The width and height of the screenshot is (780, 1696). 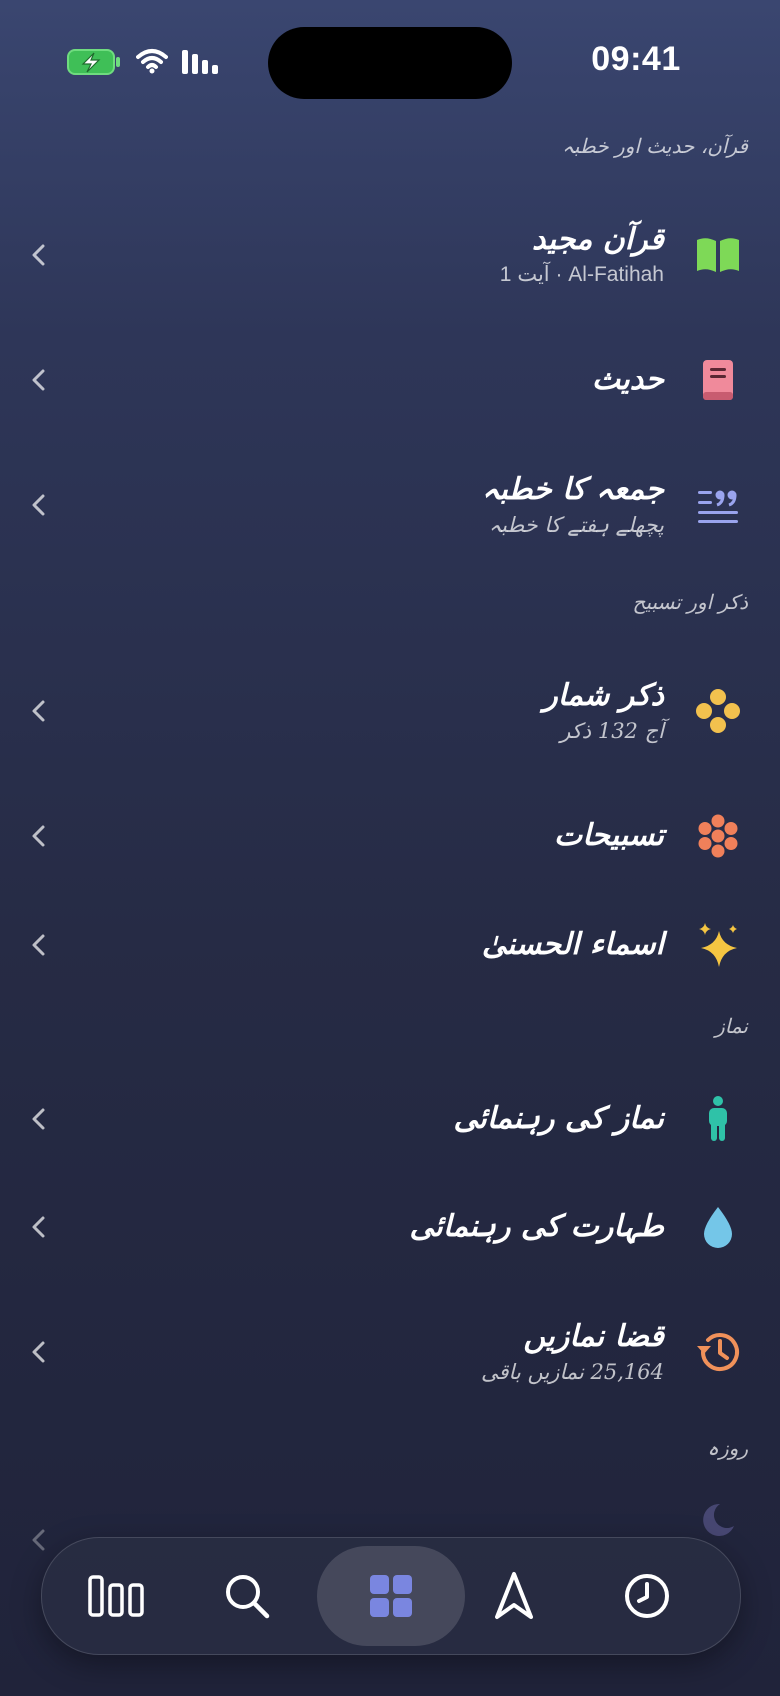 I want to click on row-tasbihat: تسبیحات, so click(x=390, y=836).